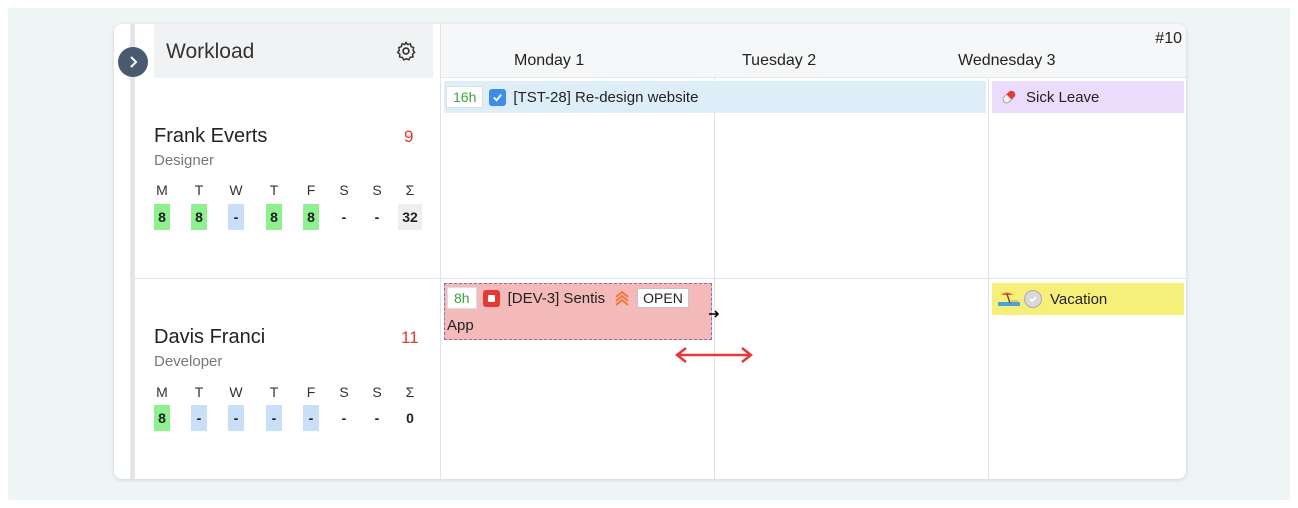 The image size is (1298, 508). Describe the element at coordinates (1007, 60) in the screenshot. I see `day-header-wednesday: Wednesday 3` at that location.